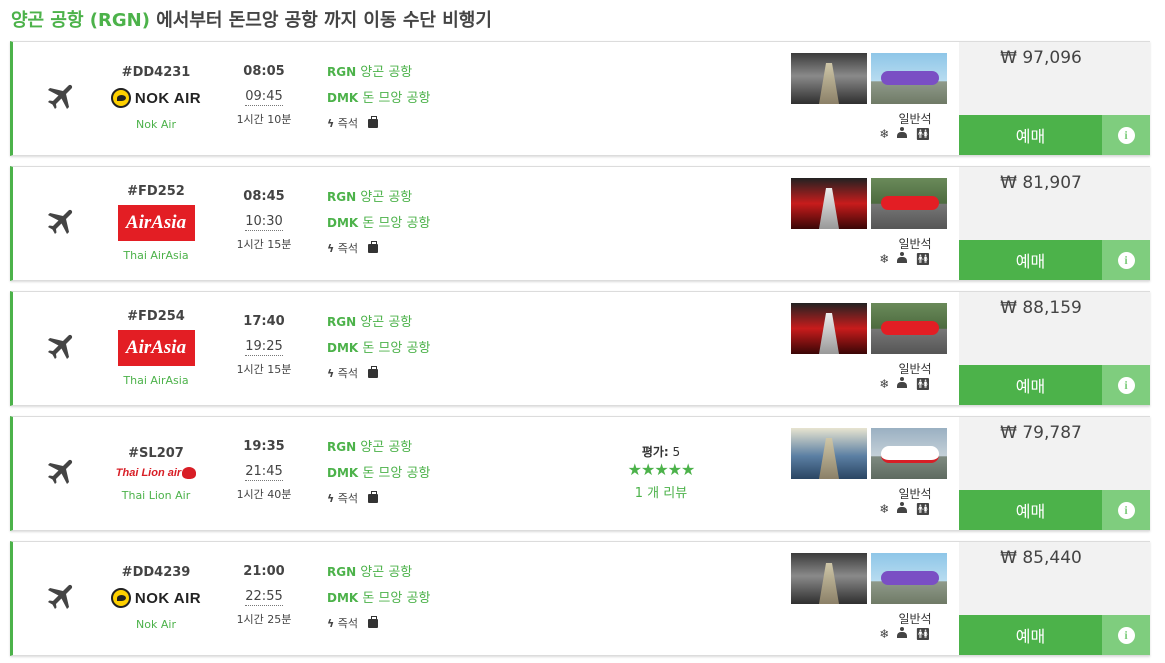 This screenshot has width=1165, height=663. I want to click on departure-time: 21:00, so click(264, 571).